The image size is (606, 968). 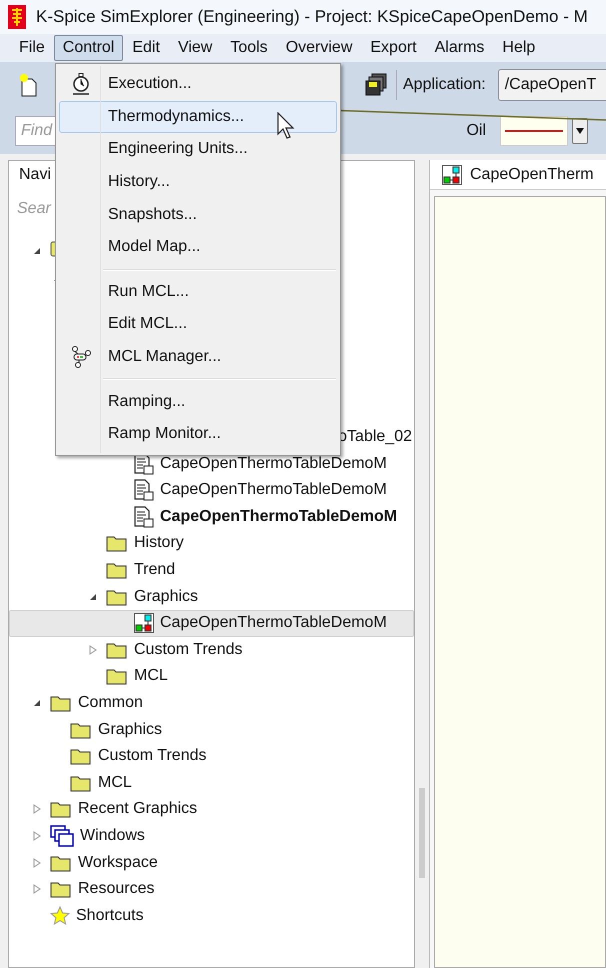 What do you see at coordinates (476, 131) in the screenshot?
I see `stream-label: Oil` at bounding box center [476, 131].